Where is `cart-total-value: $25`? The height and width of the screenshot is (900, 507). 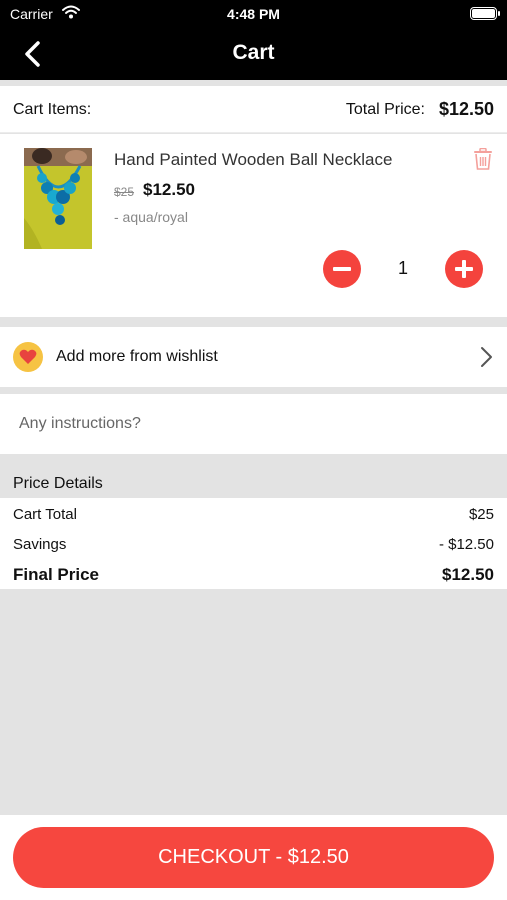
cart-total-value: $25 is located at coordinates (481, 514).